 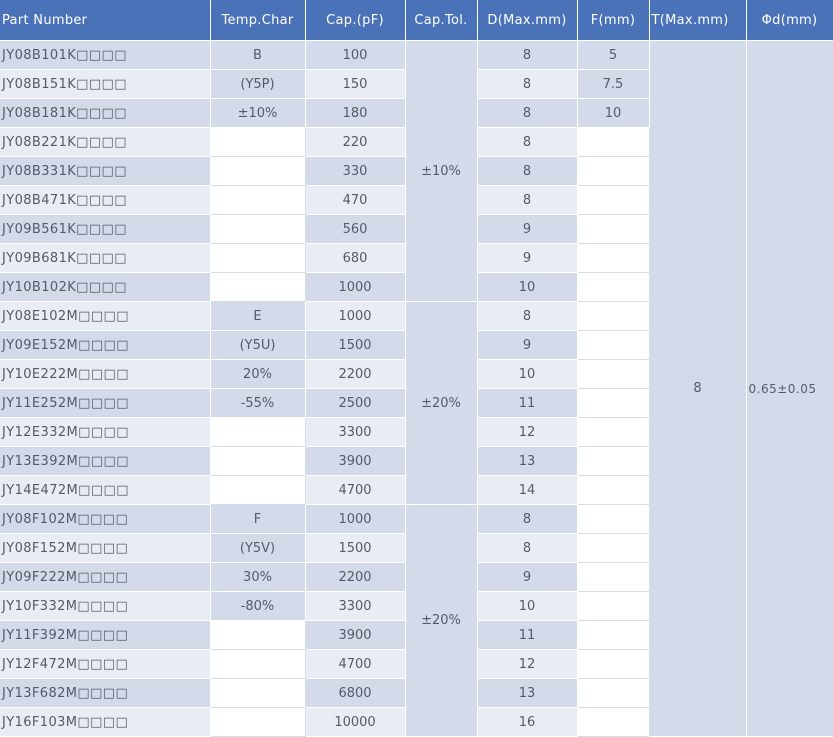 What do you see at coordinates (105, 287) in the screenshot?
I see `part-number-cell: JY10B102K□□□□` at bounding box center [105, 287].